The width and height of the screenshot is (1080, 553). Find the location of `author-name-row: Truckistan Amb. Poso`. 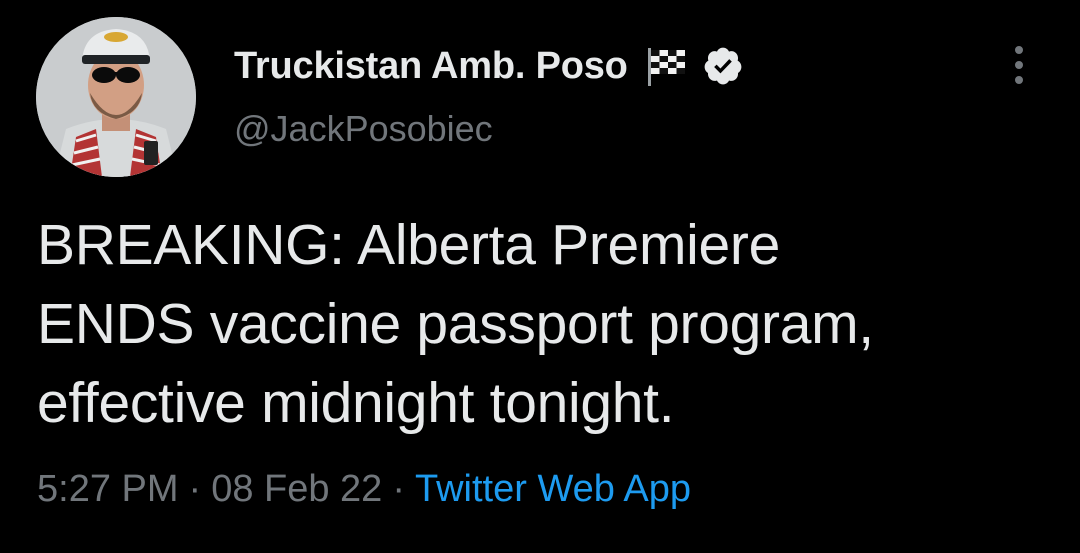

author-name-row: Truckistan Amb. Poso is located at coordinates (489, 66).